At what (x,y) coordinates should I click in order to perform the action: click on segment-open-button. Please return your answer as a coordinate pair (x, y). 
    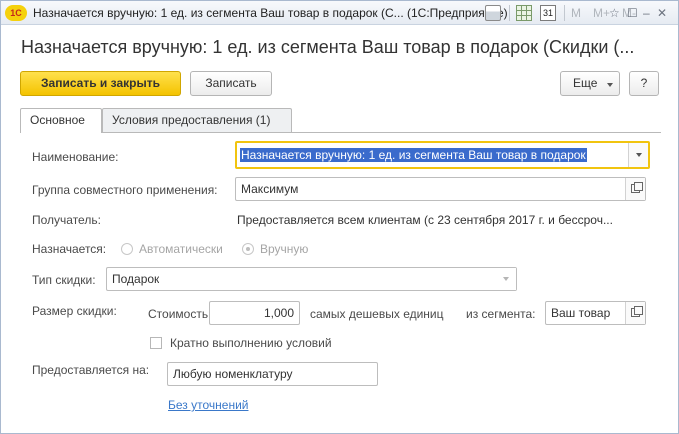
    Looking at the image, I should click on (635, 313).